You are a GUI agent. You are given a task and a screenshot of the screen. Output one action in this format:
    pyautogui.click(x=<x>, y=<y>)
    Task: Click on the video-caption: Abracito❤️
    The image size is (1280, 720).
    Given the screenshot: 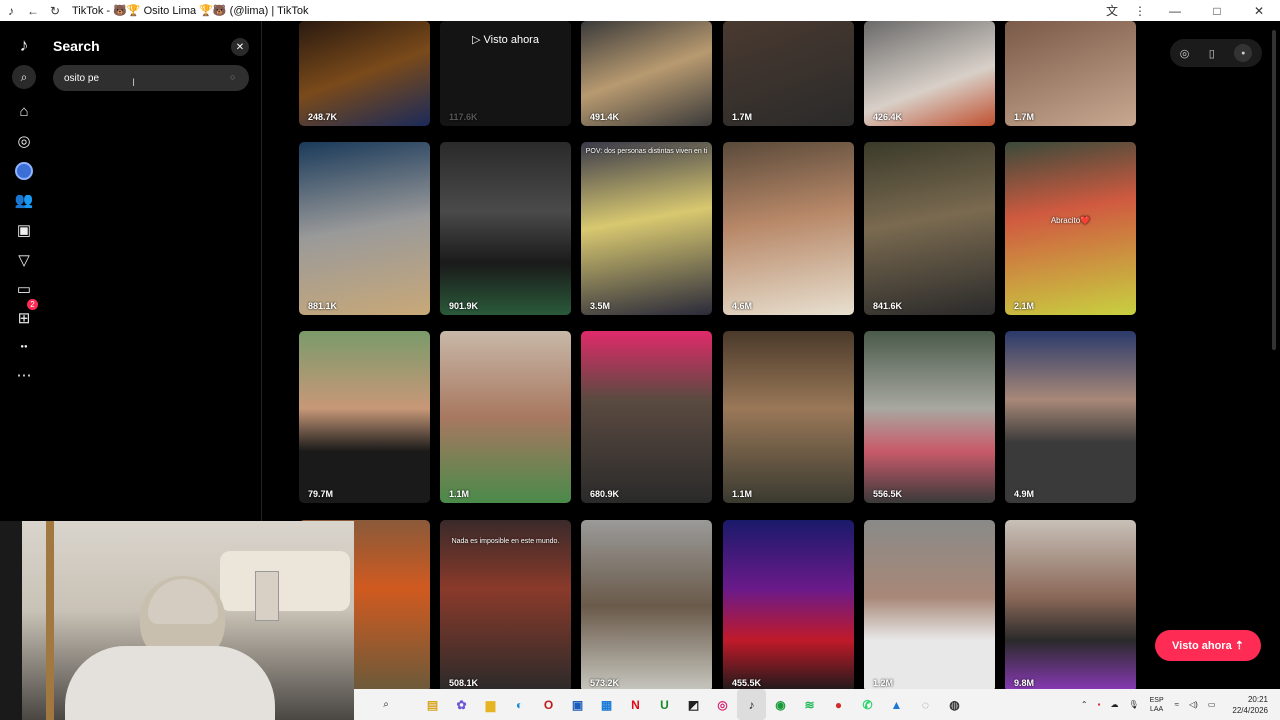 What is the action you would take?
    pyautogui.click(x=1070, y=220)
    